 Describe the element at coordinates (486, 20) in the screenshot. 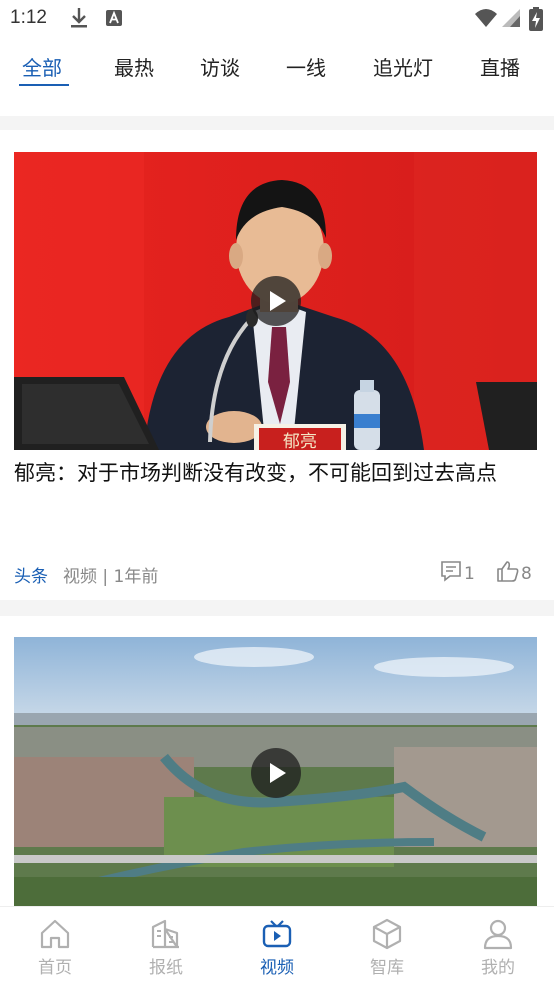

I see `wifi-icon` at that location.